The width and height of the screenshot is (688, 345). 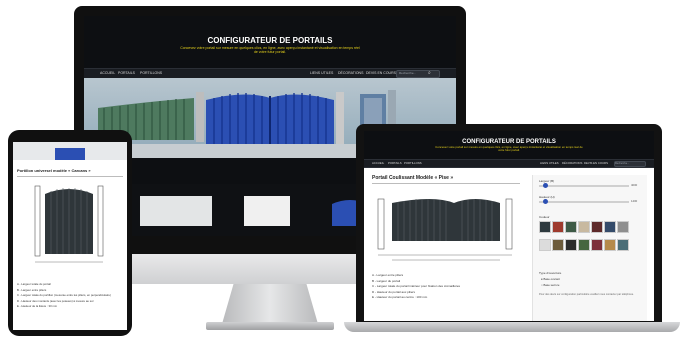 I want to click on width-slider, so click(x=584, y=186).